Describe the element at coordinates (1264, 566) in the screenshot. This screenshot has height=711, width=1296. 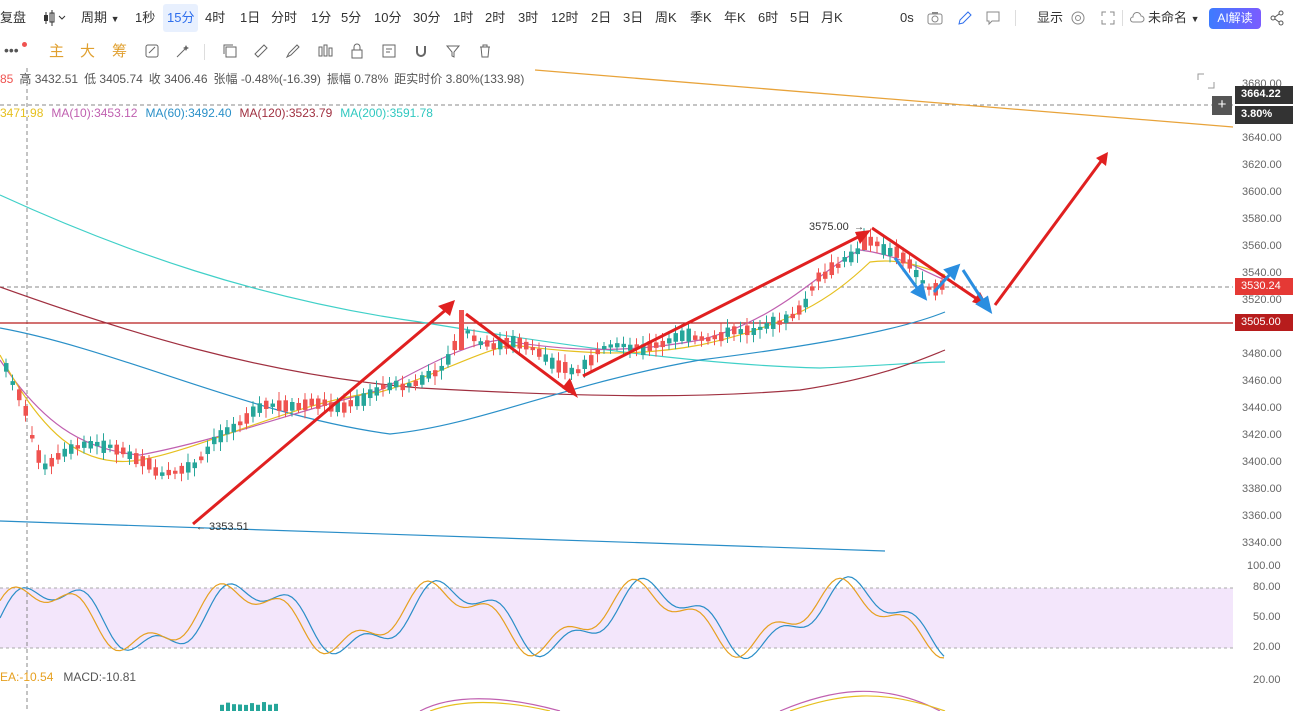
I see `osc-tick-100: 100.00` at that location.